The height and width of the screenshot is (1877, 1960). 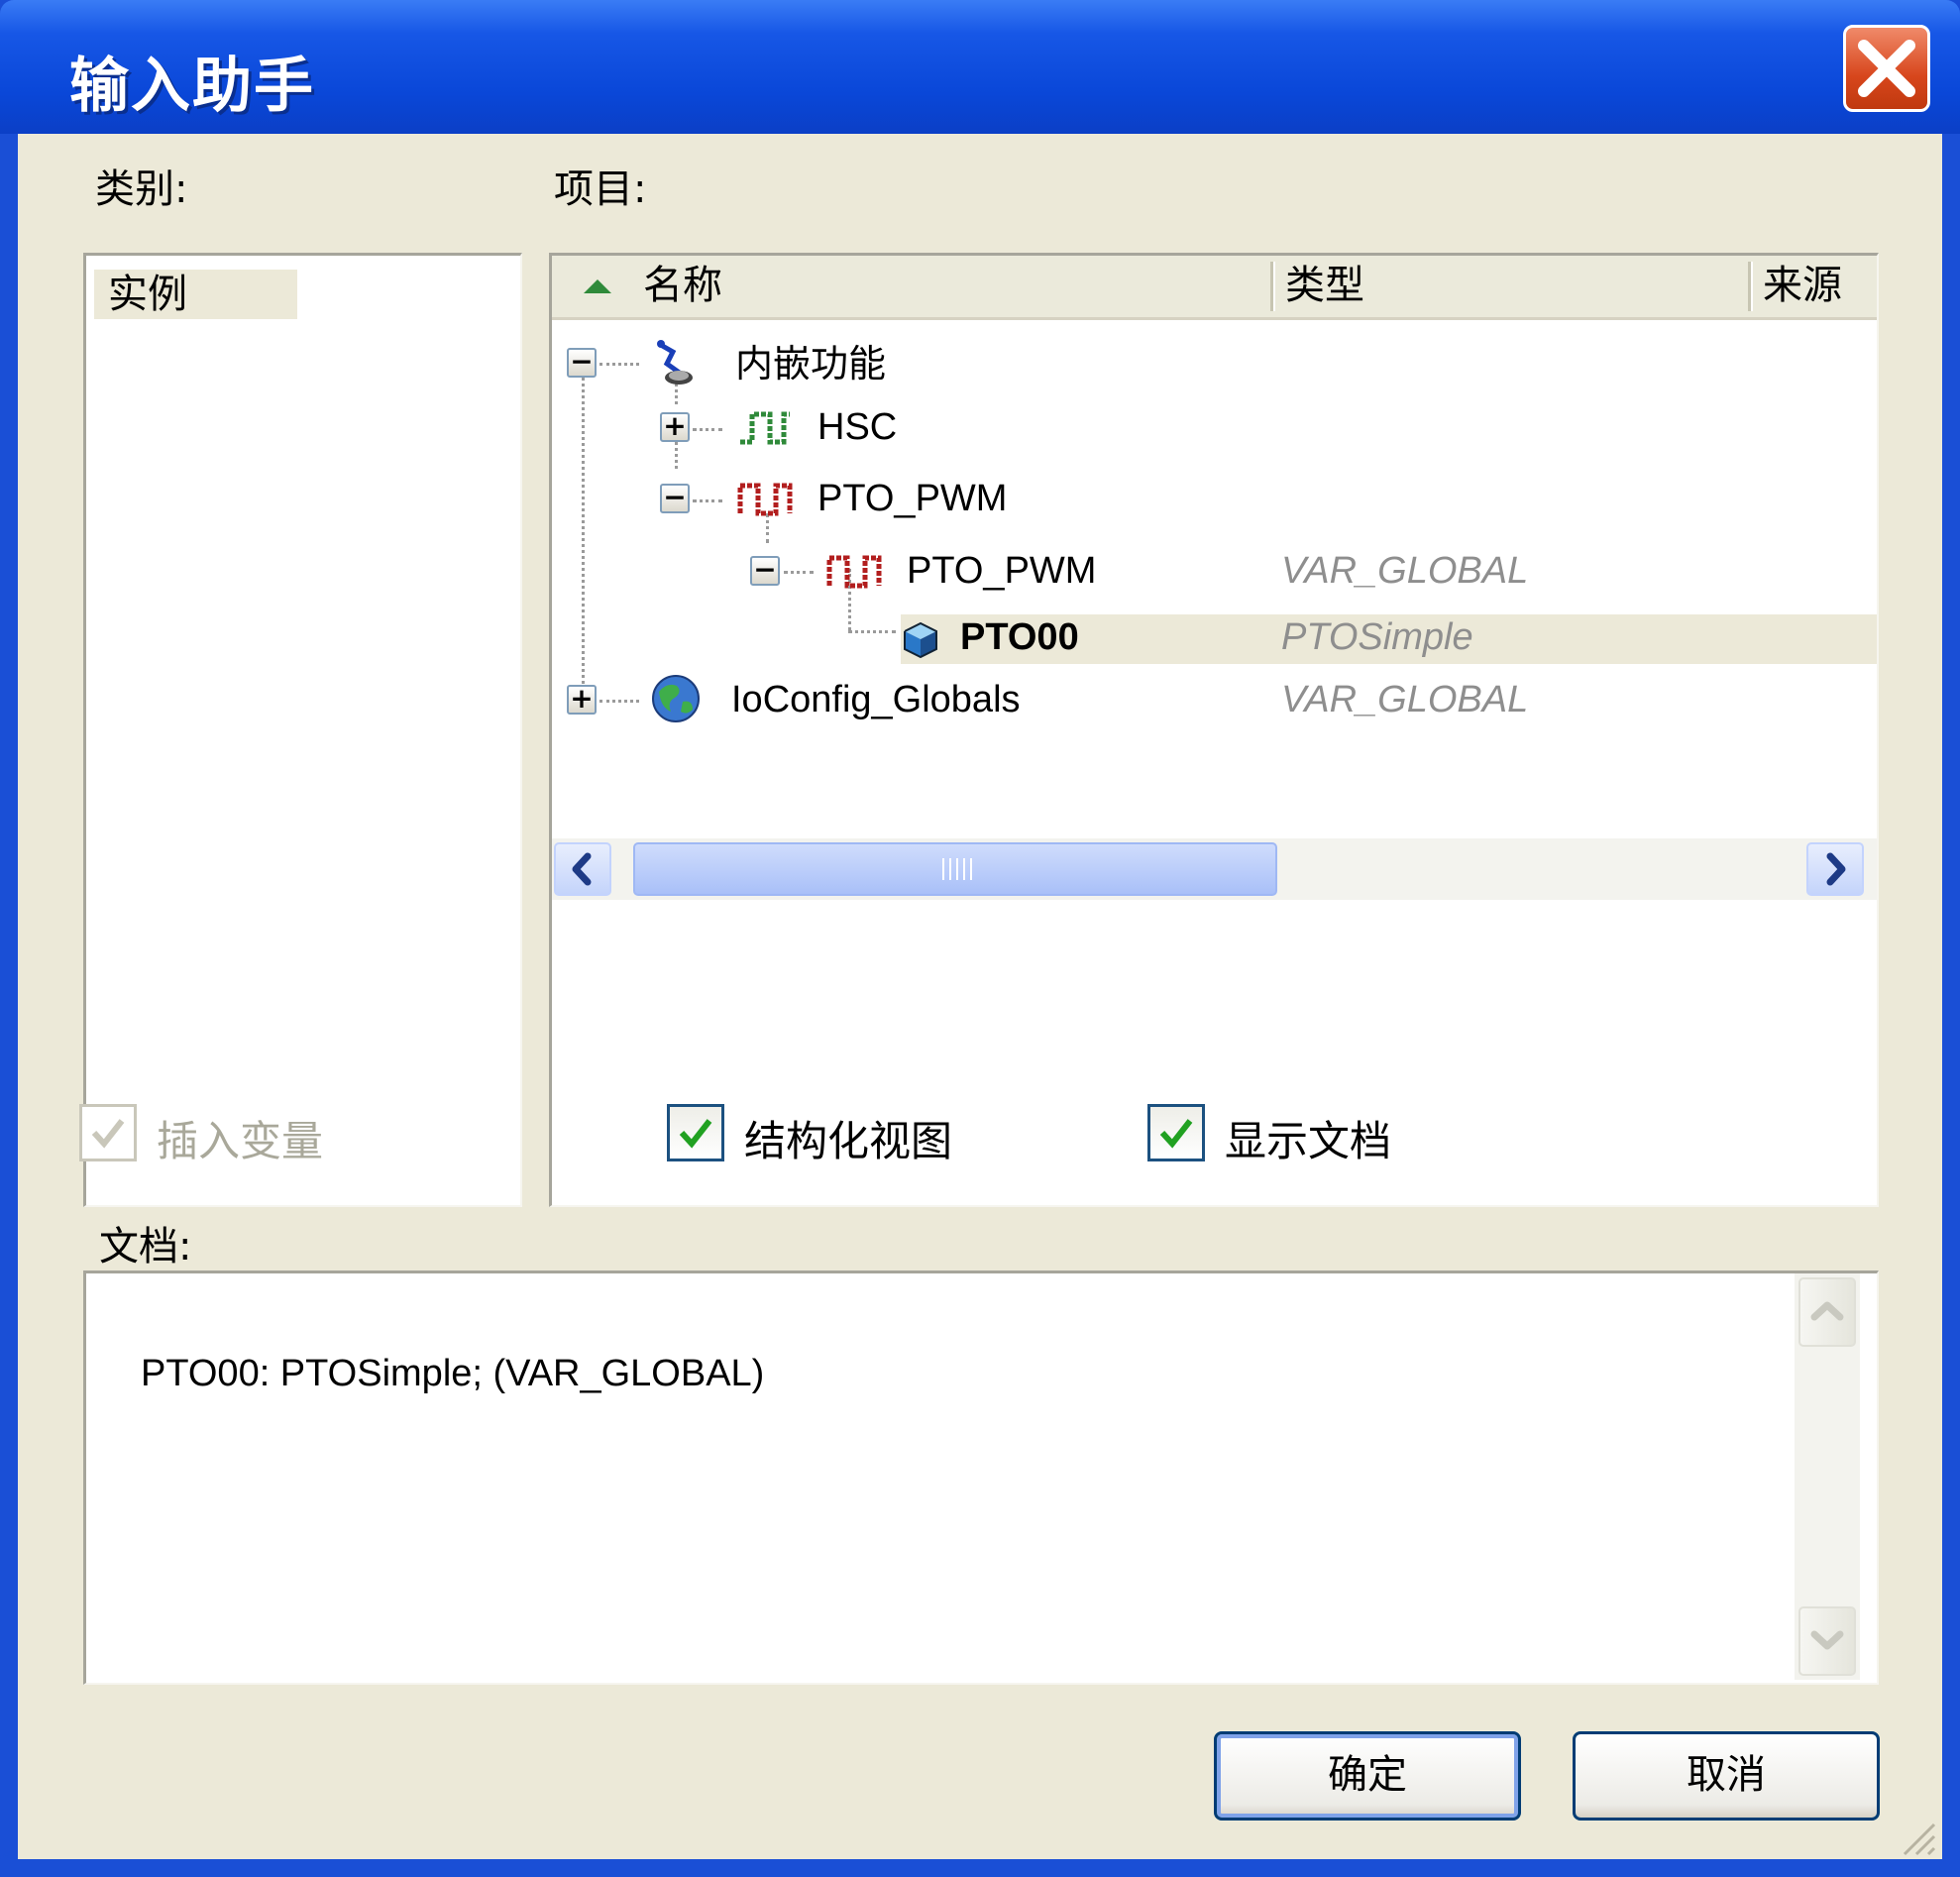 I want to click on tree-item-hsc: HSC, so click(x=857, y=427).